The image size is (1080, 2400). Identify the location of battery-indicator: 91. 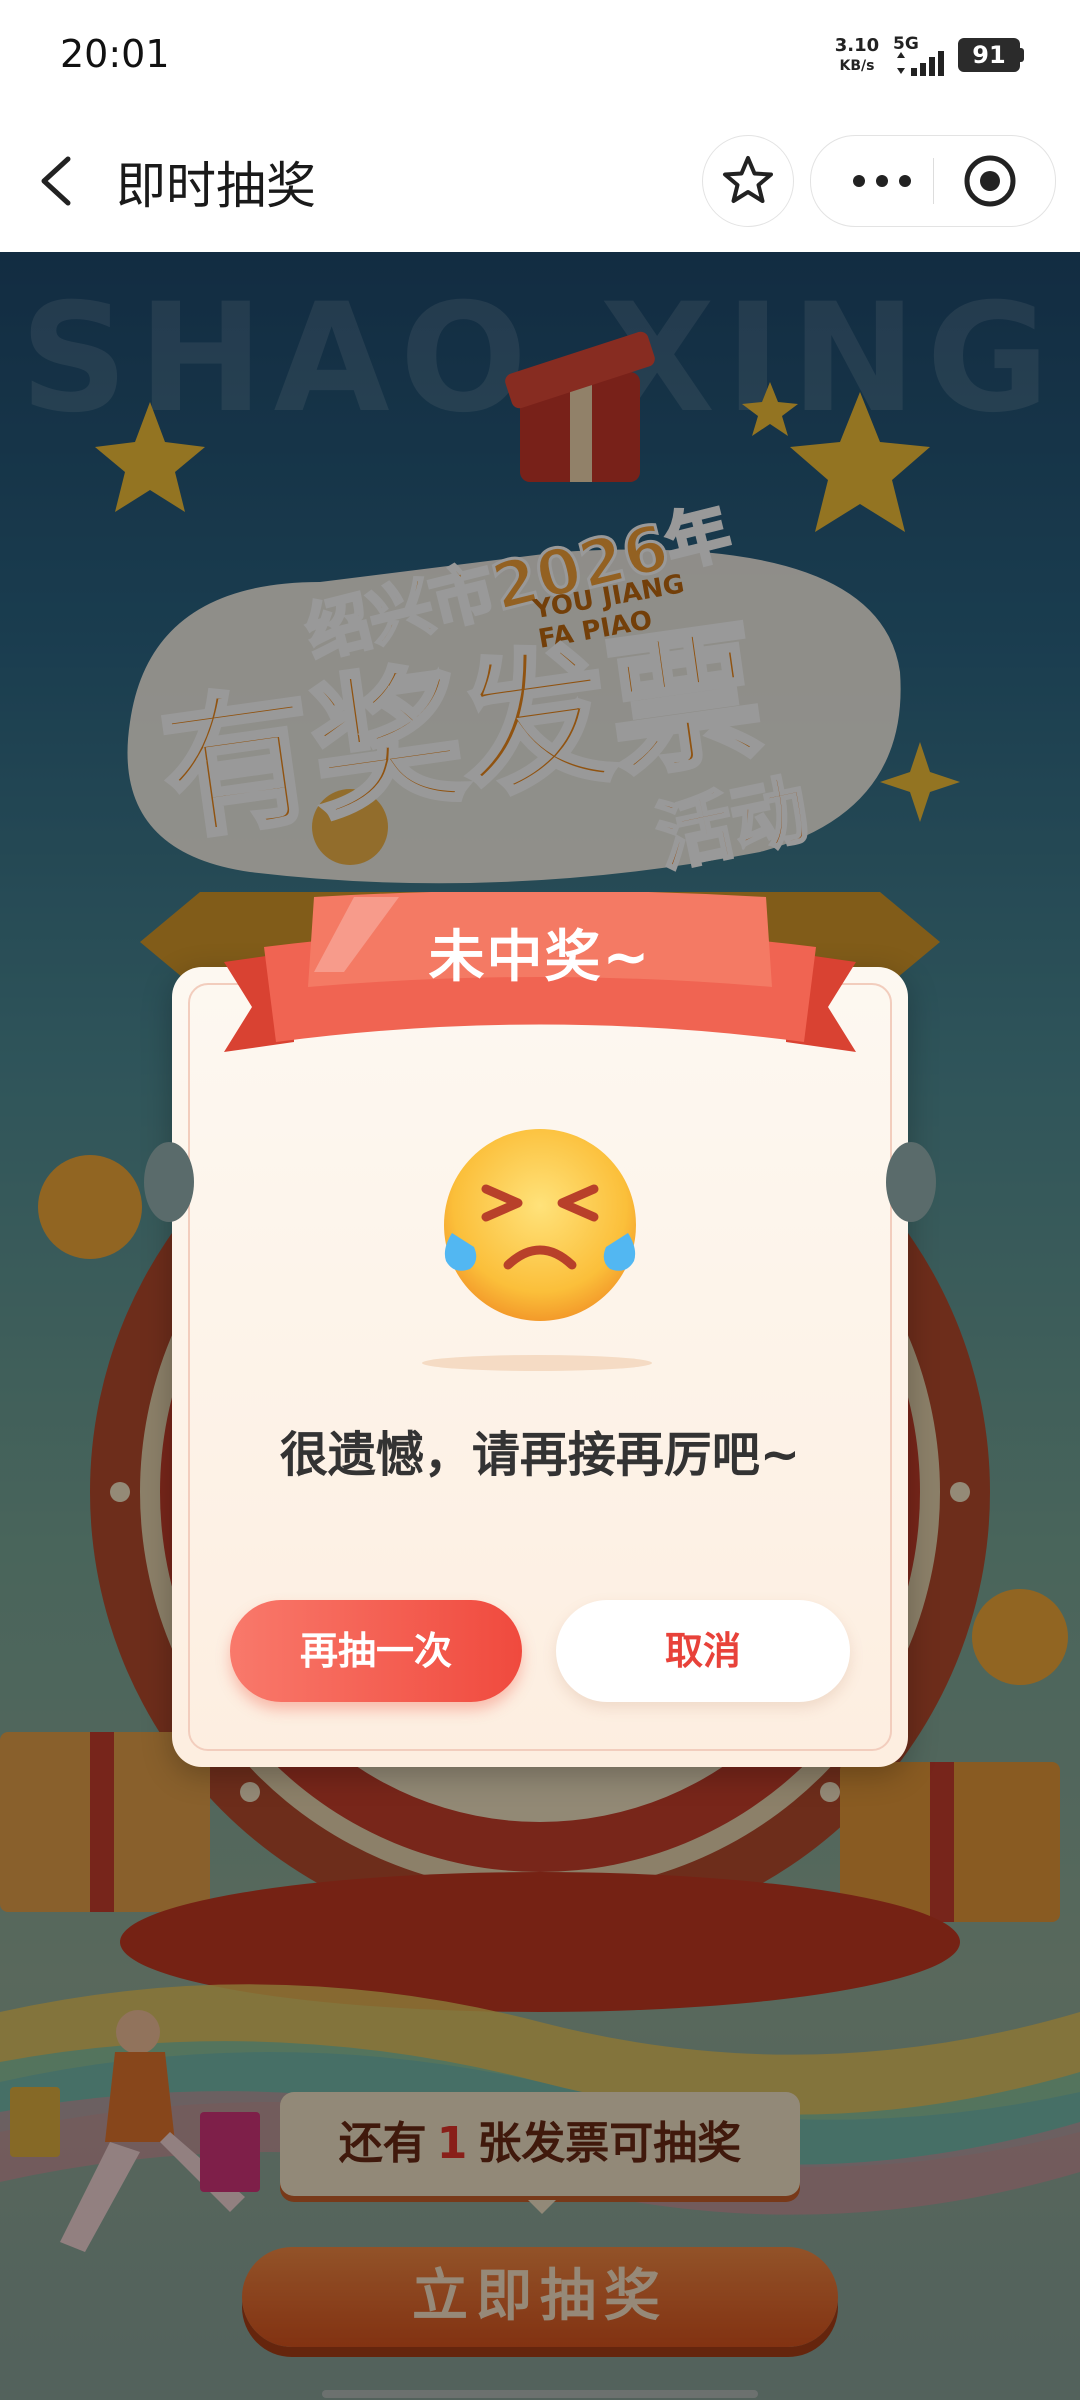
(989, 55).